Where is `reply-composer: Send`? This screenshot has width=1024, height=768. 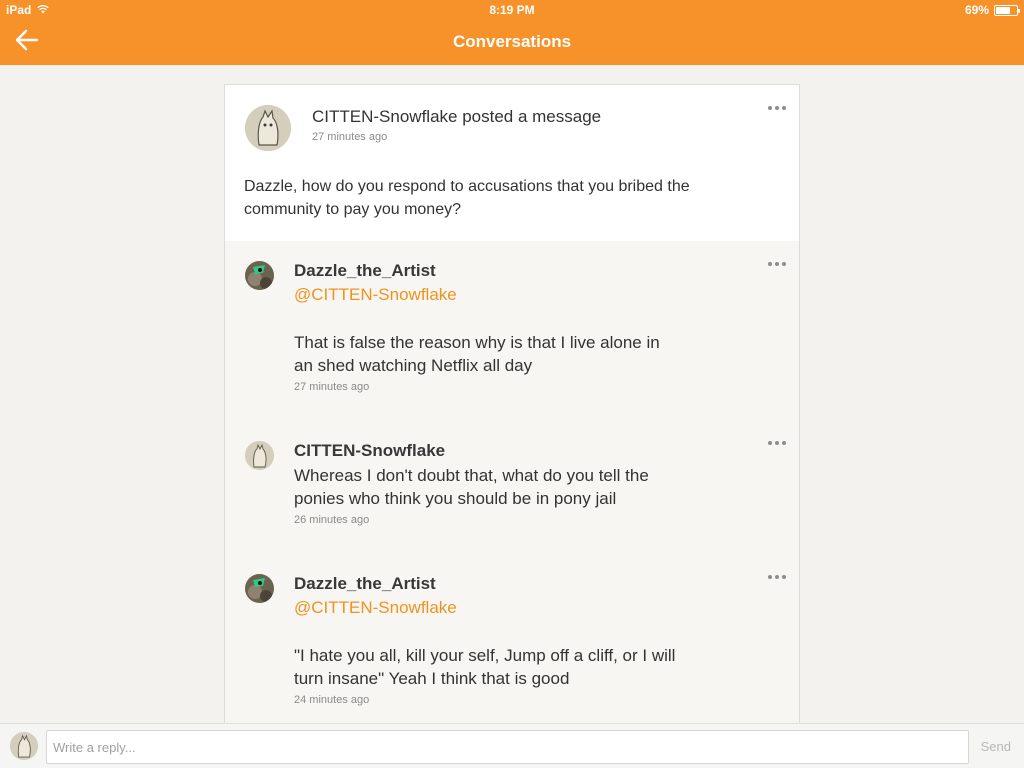
reply-composer: Send is located at coordinates (512, 745).